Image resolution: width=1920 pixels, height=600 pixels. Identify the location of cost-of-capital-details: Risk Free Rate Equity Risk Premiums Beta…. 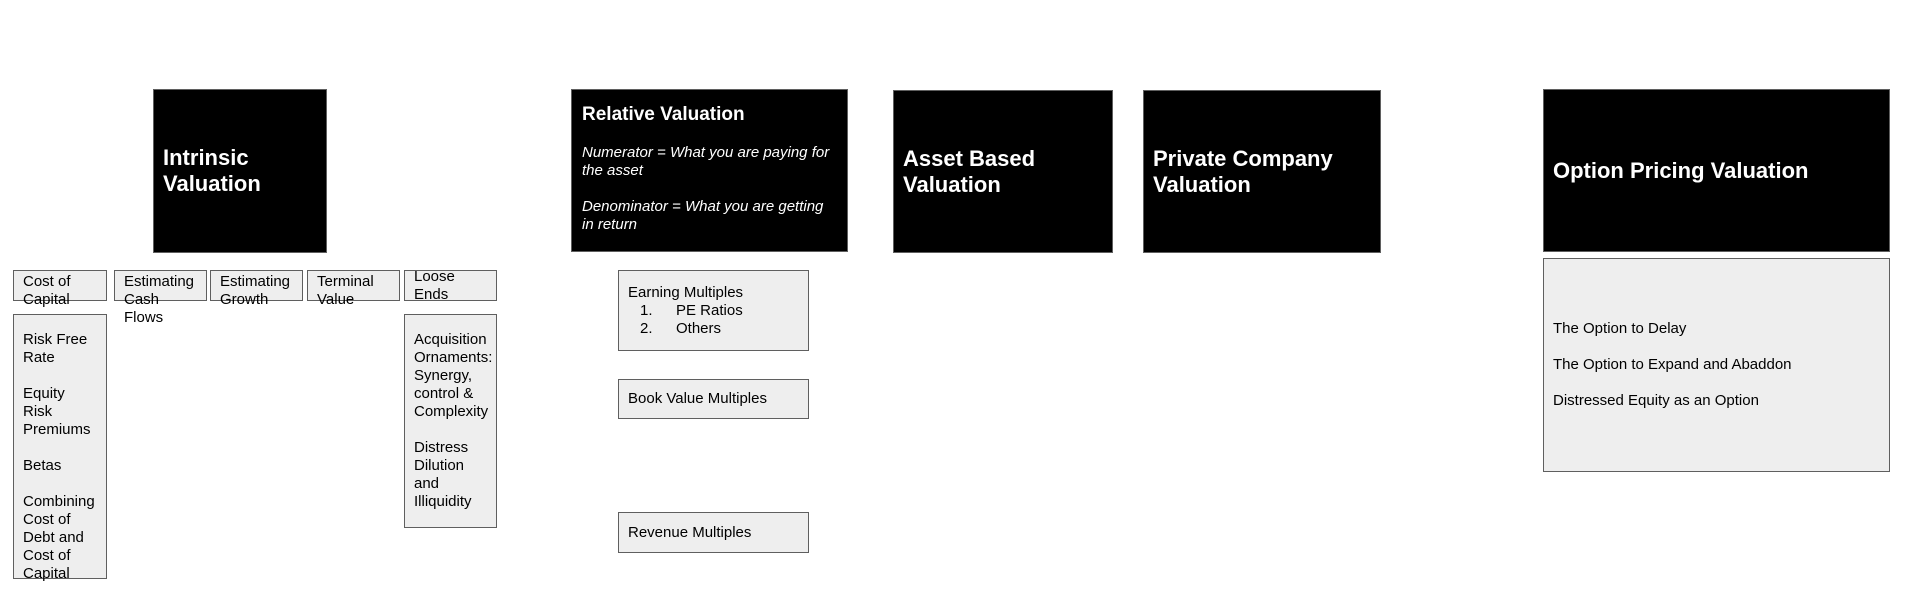
(60, 448).